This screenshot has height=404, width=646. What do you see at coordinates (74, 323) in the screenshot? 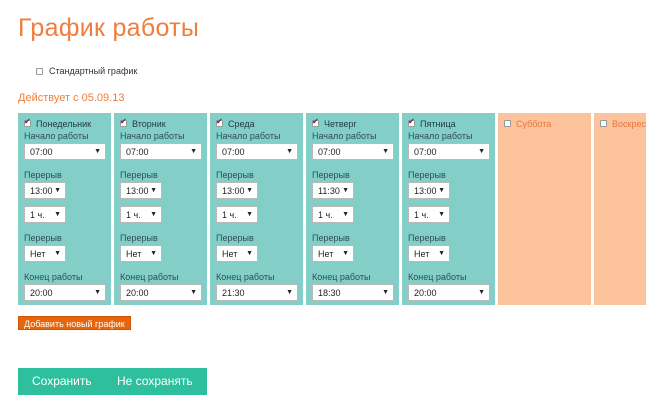
I see `add-schedule-button: Добавить новый график` at bounding box center [74, 323].